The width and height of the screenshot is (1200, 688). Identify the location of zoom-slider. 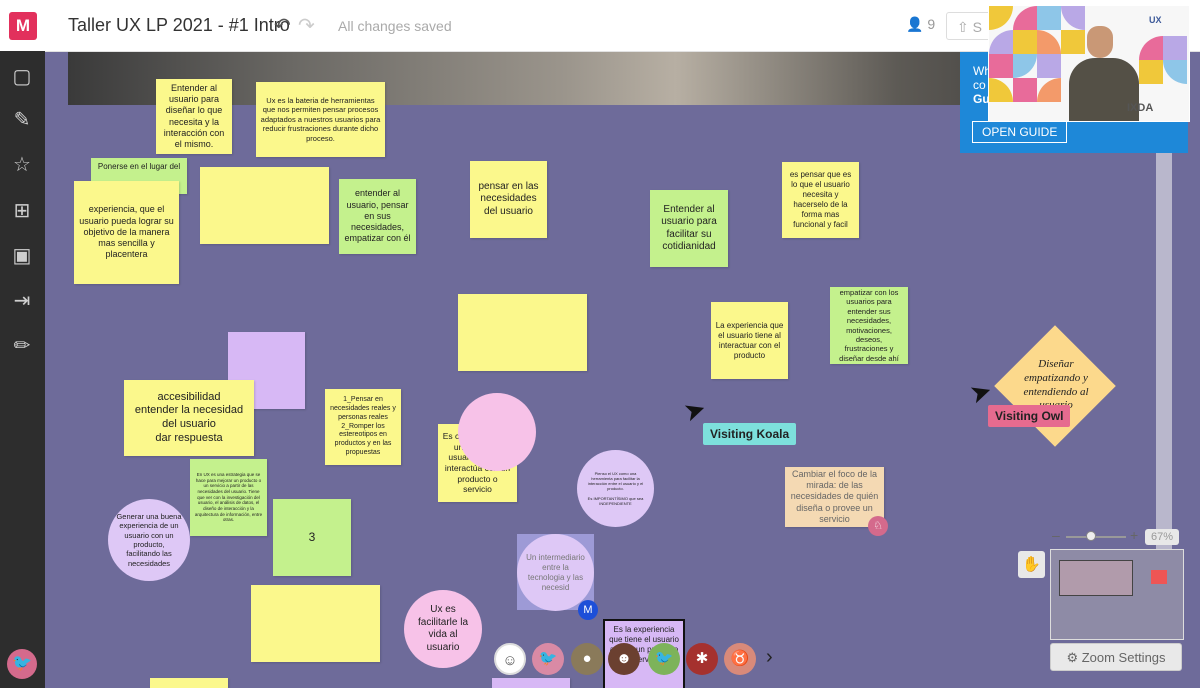
(1096, 537).